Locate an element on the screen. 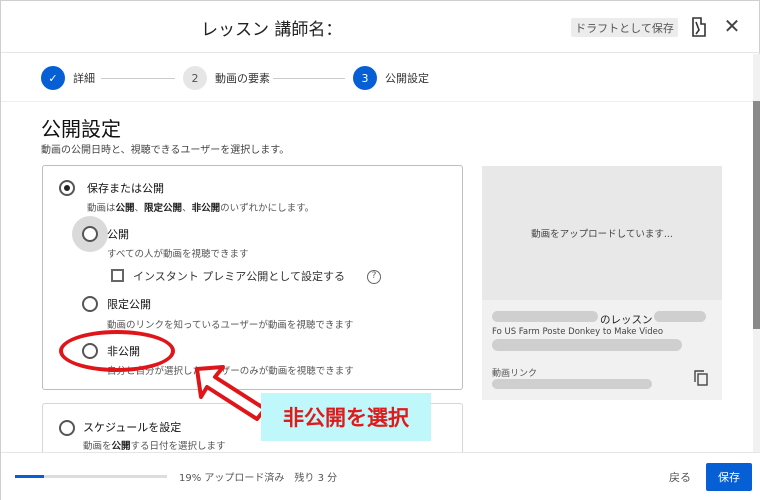 The image size is (760, 500). schedule-desc: 動画を公開する日付を選択します is located at coordinates (154, 446).